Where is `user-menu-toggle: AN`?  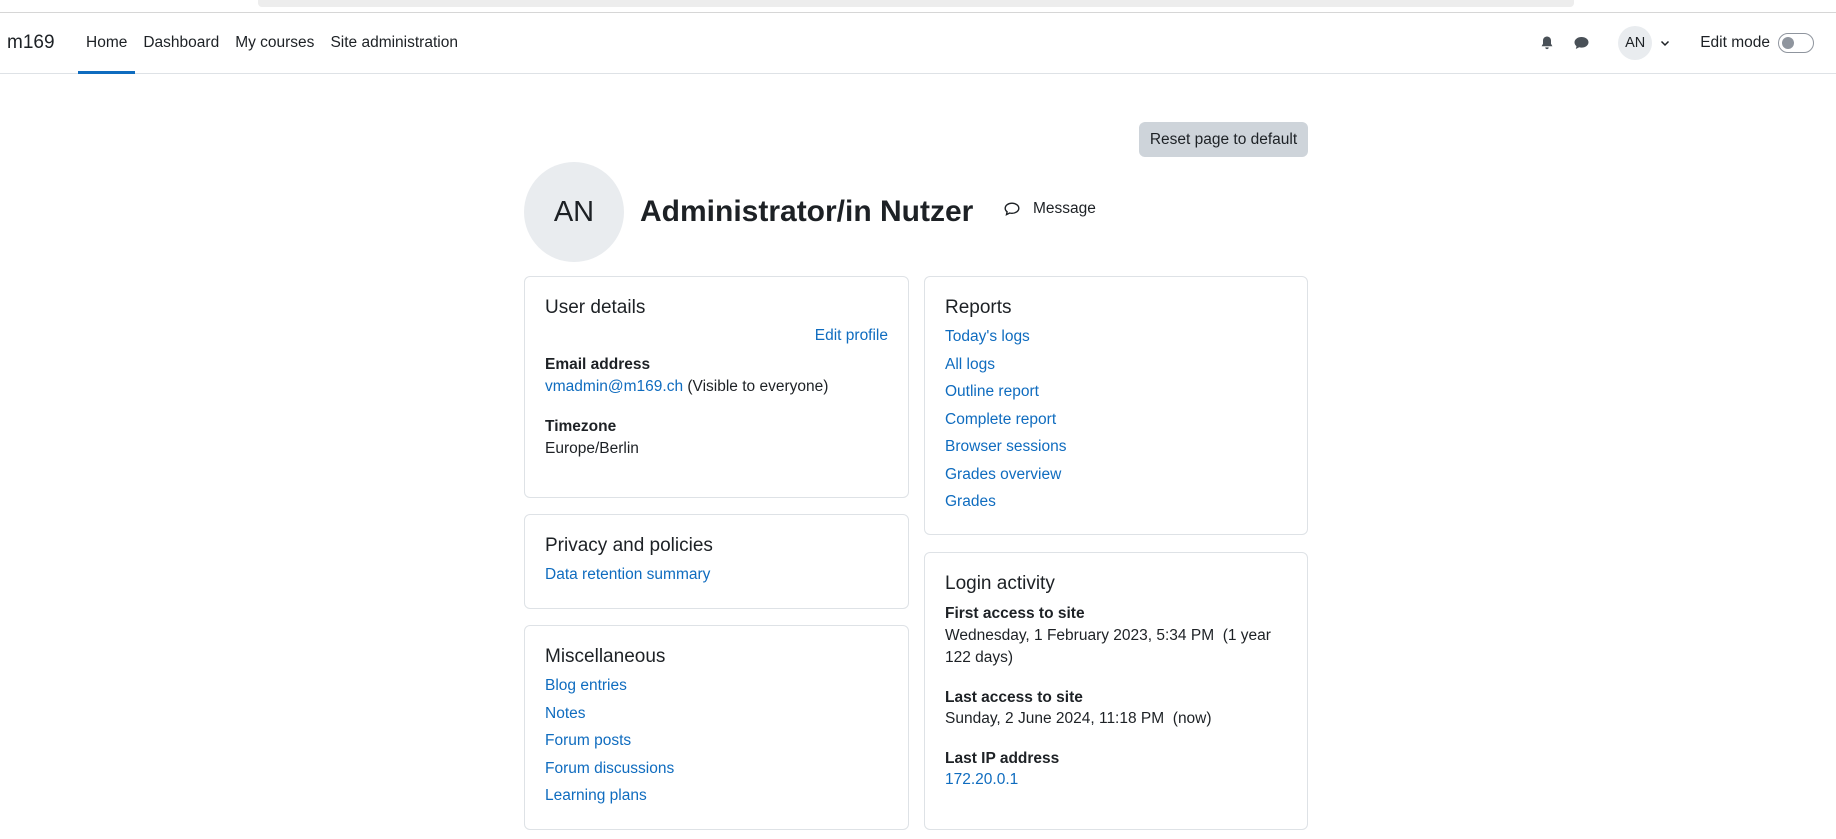
user-menu-toggle: AN is located at coordinates (1644, 43).